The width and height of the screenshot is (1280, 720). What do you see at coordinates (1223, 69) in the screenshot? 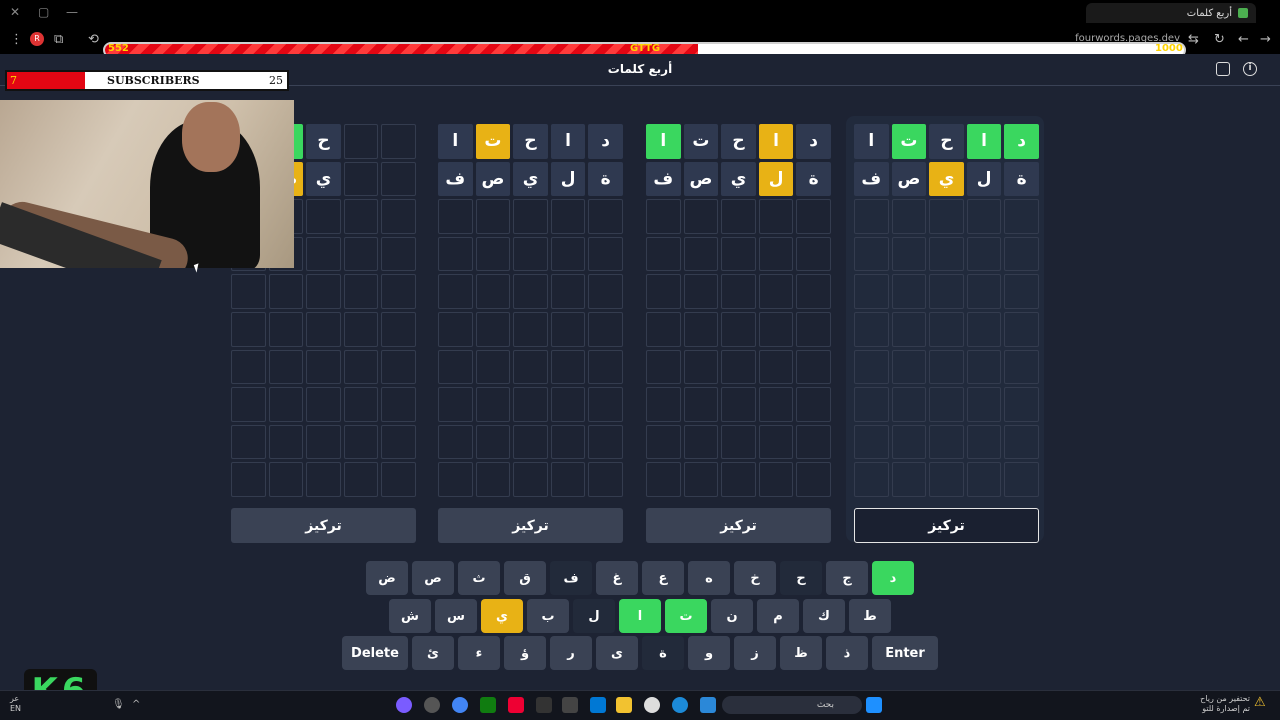
I see `calendar-icon` at bounding box center [1223, 69].